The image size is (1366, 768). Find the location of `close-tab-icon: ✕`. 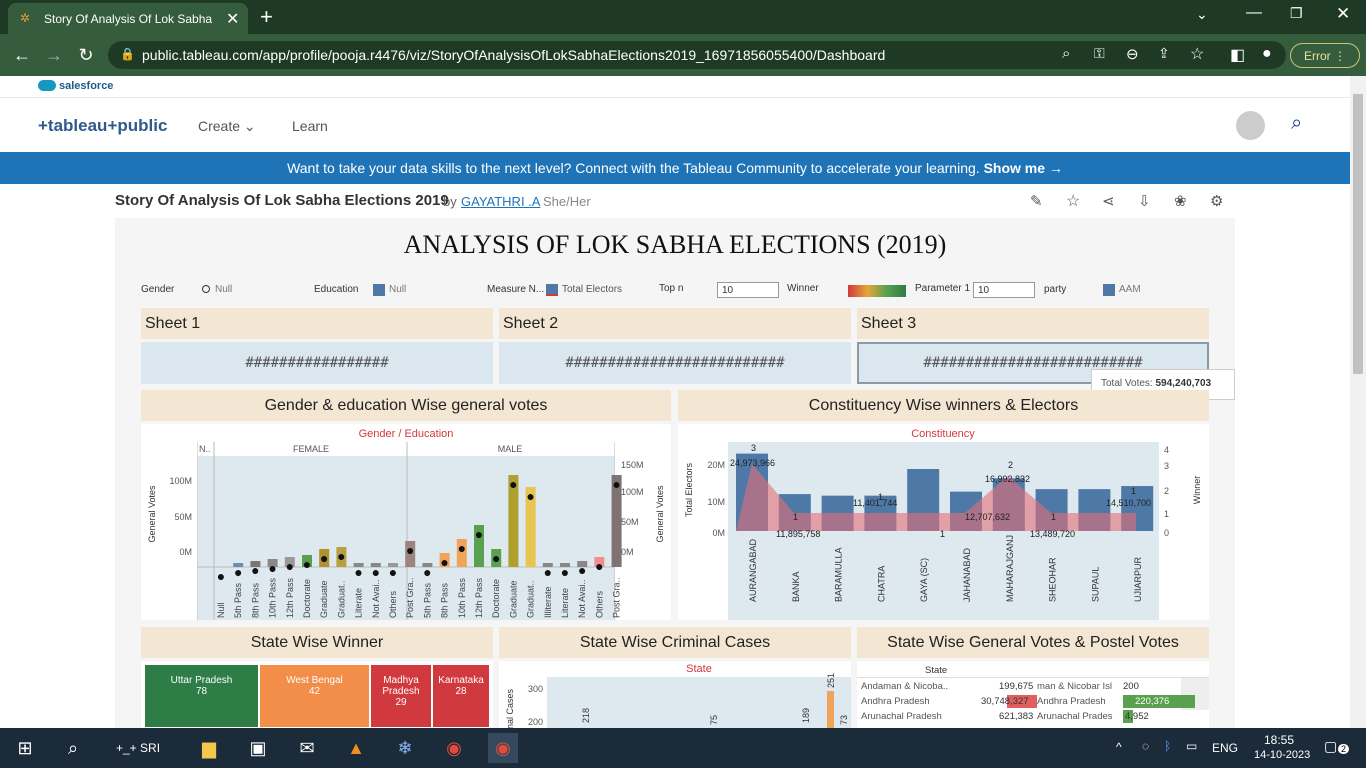

close-tab-icon: ✕ is located at coordinates (232, 19).